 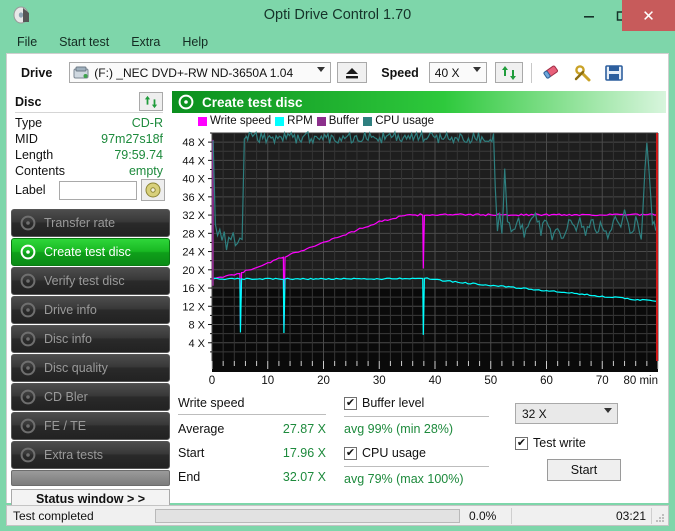 What do you see at coordinates (508, 72) in the screenshot?
I see `refresh-button` at bounding box center [508, 72].